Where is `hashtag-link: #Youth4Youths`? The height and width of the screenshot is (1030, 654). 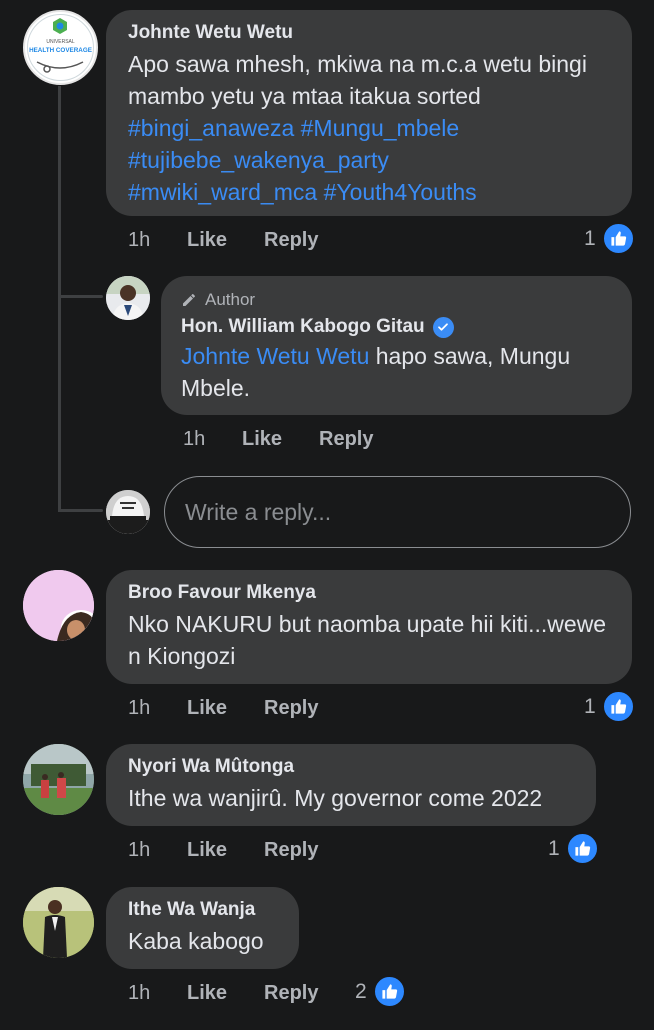
hashtag-link: #Youth4Youths is located at coordinates (400, 192).